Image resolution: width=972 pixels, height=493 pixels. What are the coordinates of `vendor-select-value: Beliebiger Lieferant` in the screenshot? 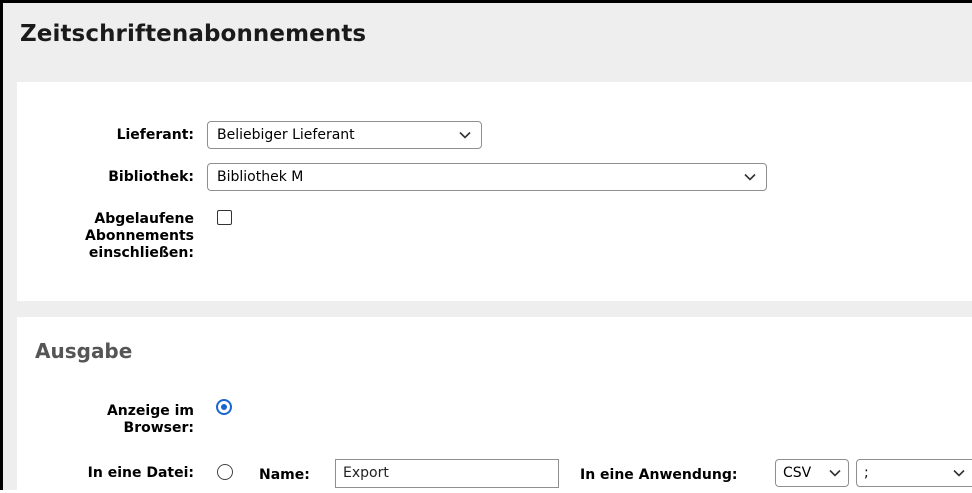 It's located at (286, 135).